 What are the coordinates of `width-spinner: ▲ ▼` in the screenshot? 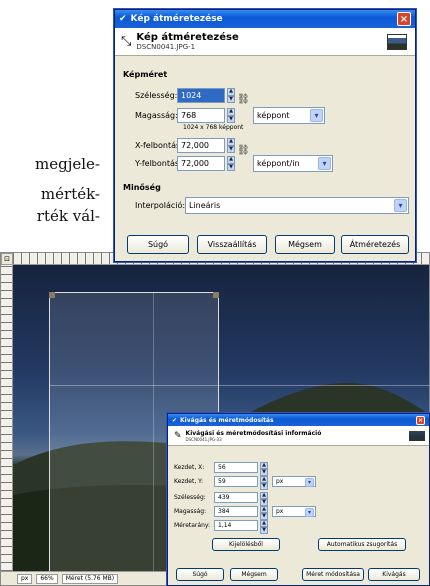 It's located at (231, 95).